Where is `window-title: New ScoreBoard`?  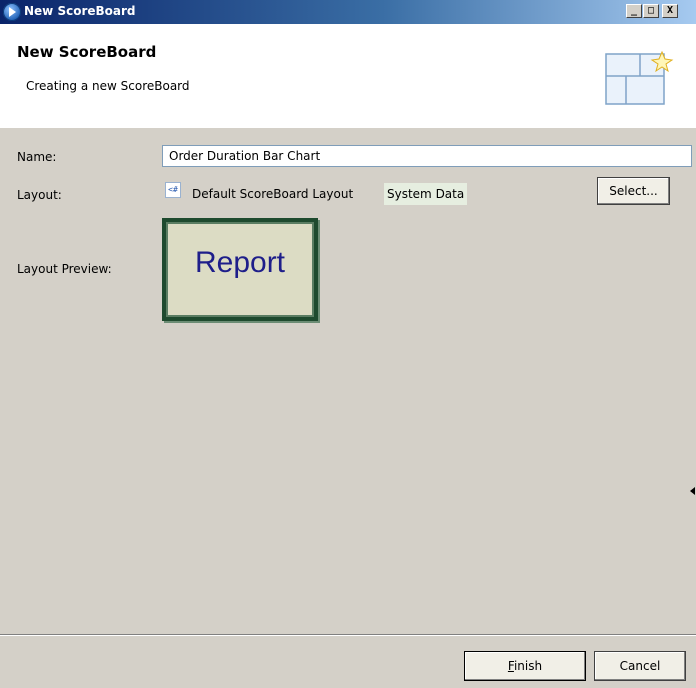
window-title: New ScoreBoard is located at coordinates (80, 11).